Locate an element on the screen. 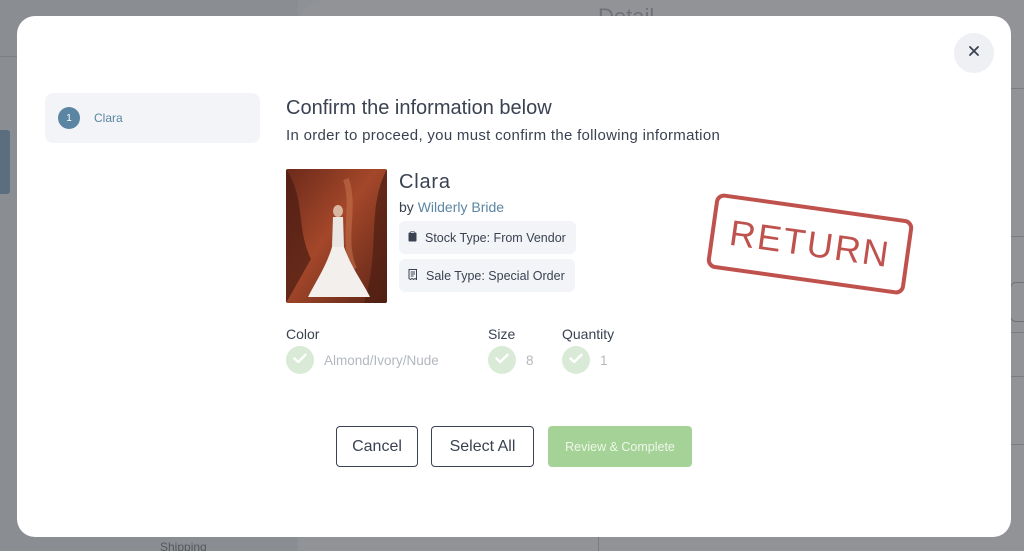 The height and width of the screenshot is (551, 1024). size-check-toggle is located at coordinates (502, 360).